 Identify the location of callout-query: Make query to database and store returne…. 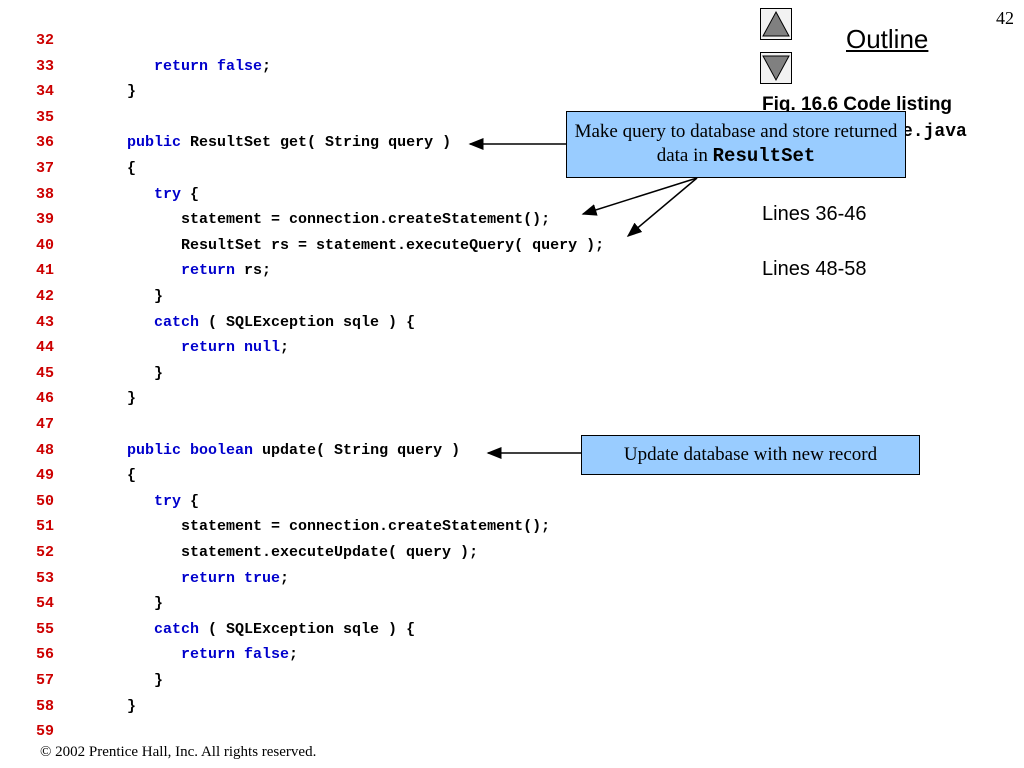
(736, 144).